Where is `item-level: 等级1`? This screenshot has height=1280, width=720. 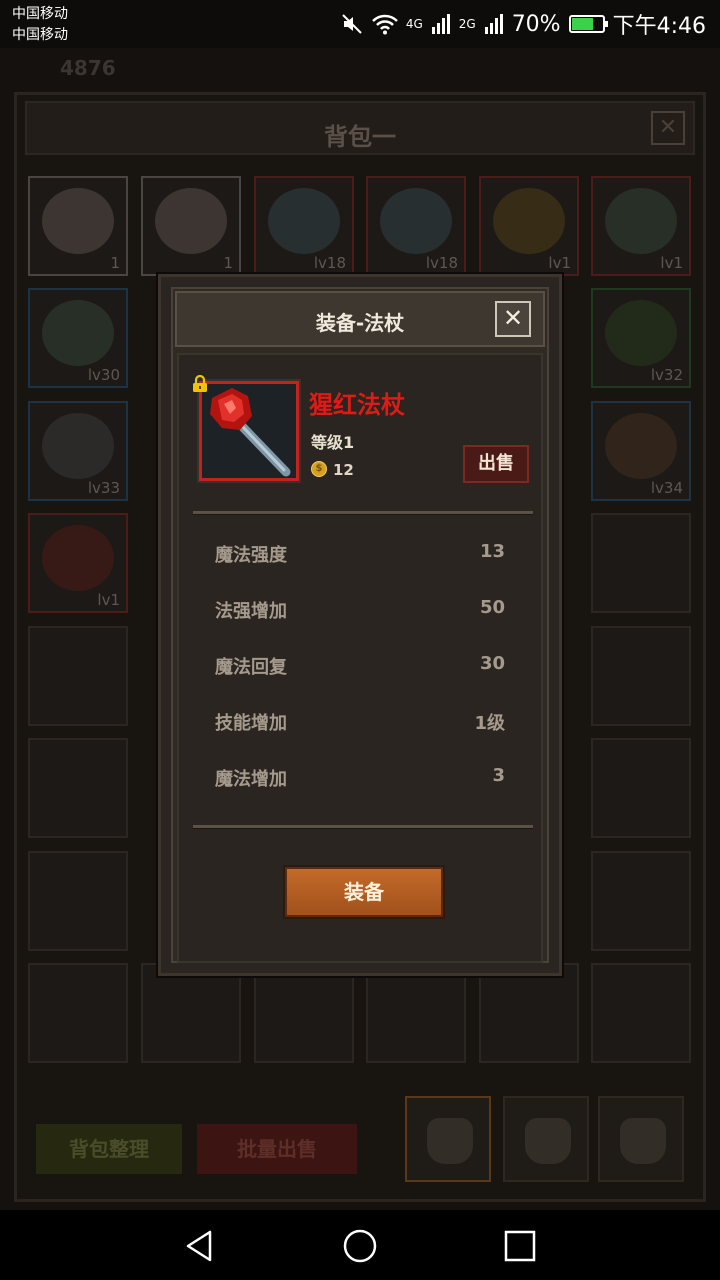 item-level: 等级1 is located at coordinates (333, 442).